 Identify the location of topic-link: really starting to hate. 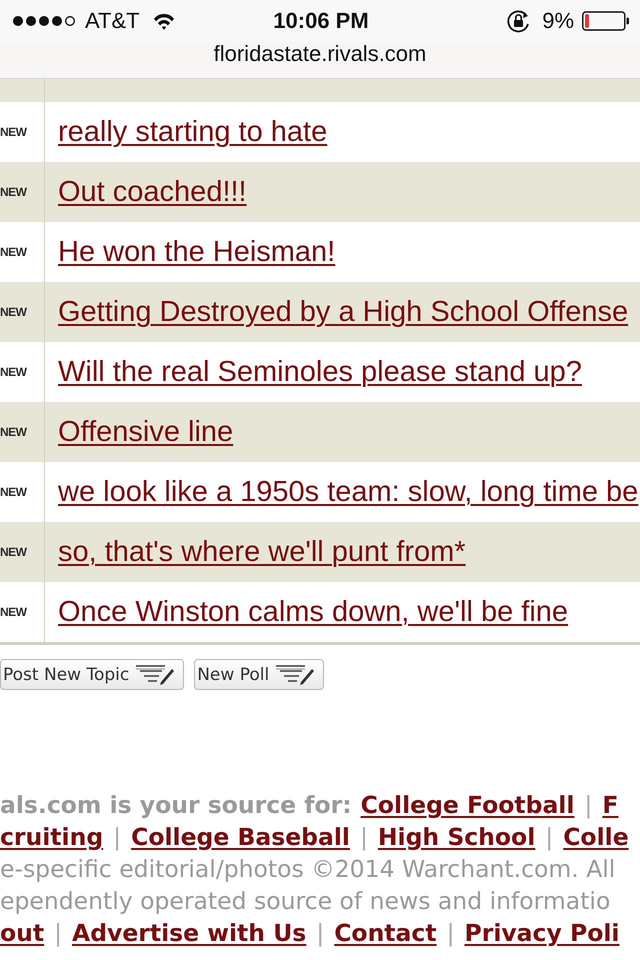
(193, 132).